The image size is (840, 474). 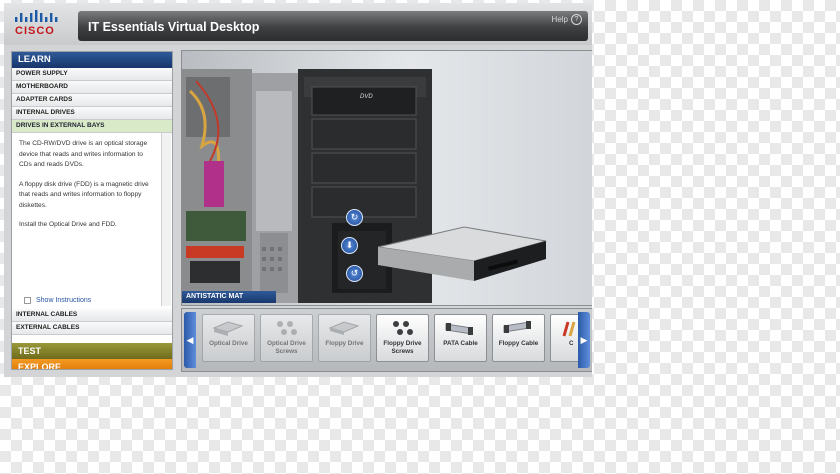 I want to click on nav-external-cables: EXTERNAL CABLES, so click(x=92, y=328).